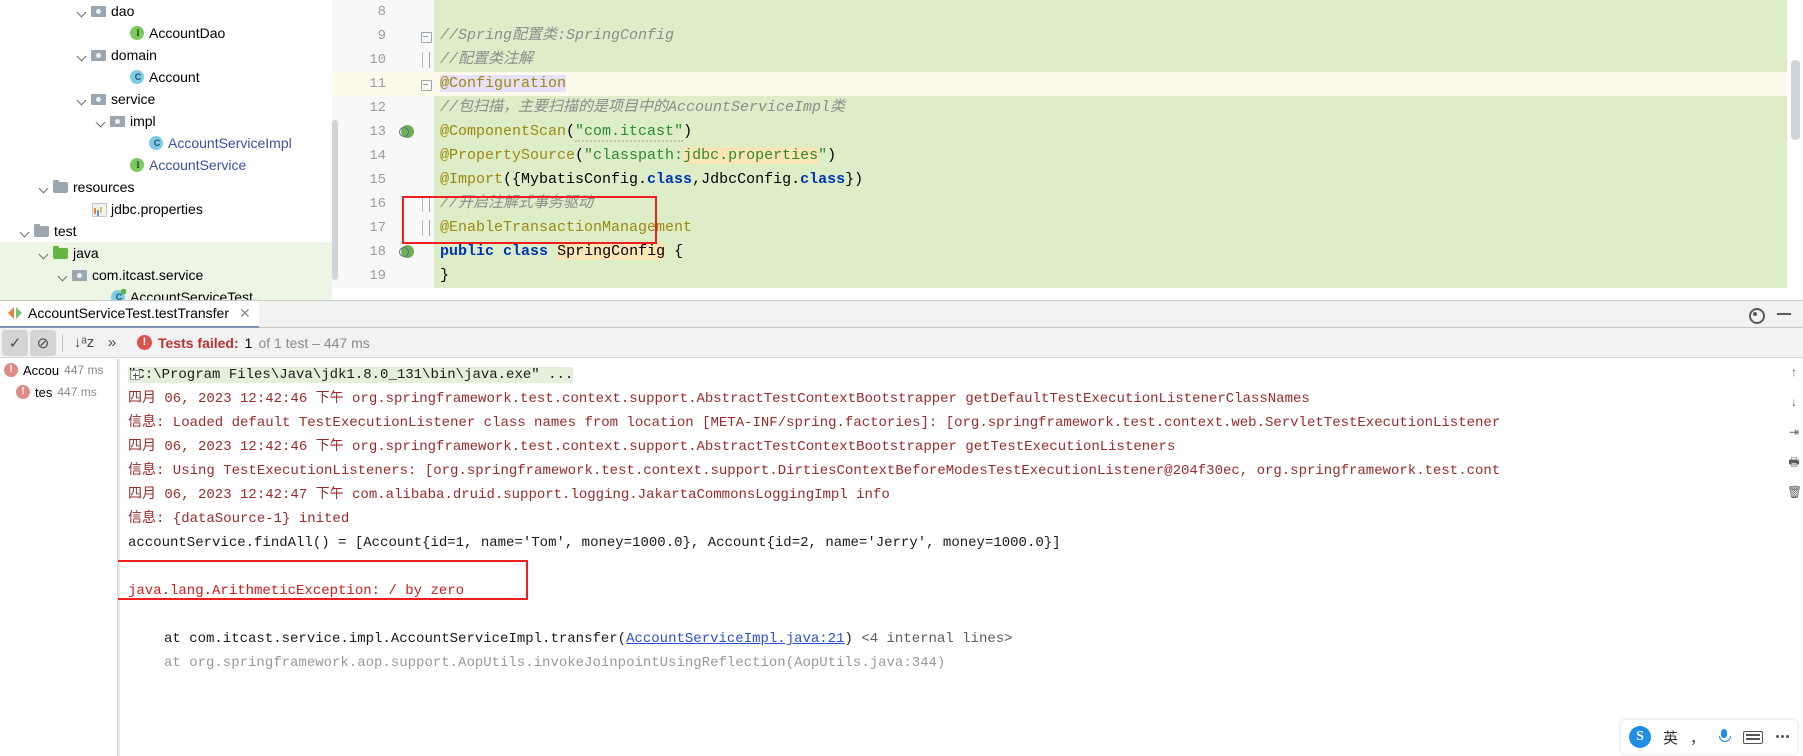  I want to click on tree-item-com-itcast-service: com.itcast.service, so click(166, 275).